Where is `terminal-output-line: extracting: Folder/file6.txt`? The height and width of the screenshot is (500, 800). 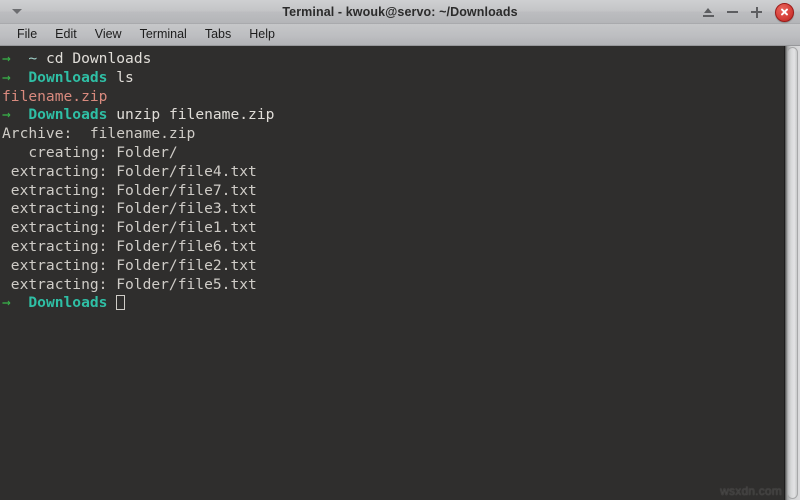
terminal-output-line: extracting: Folder/file6.txt is located at coordinates (393, 247).